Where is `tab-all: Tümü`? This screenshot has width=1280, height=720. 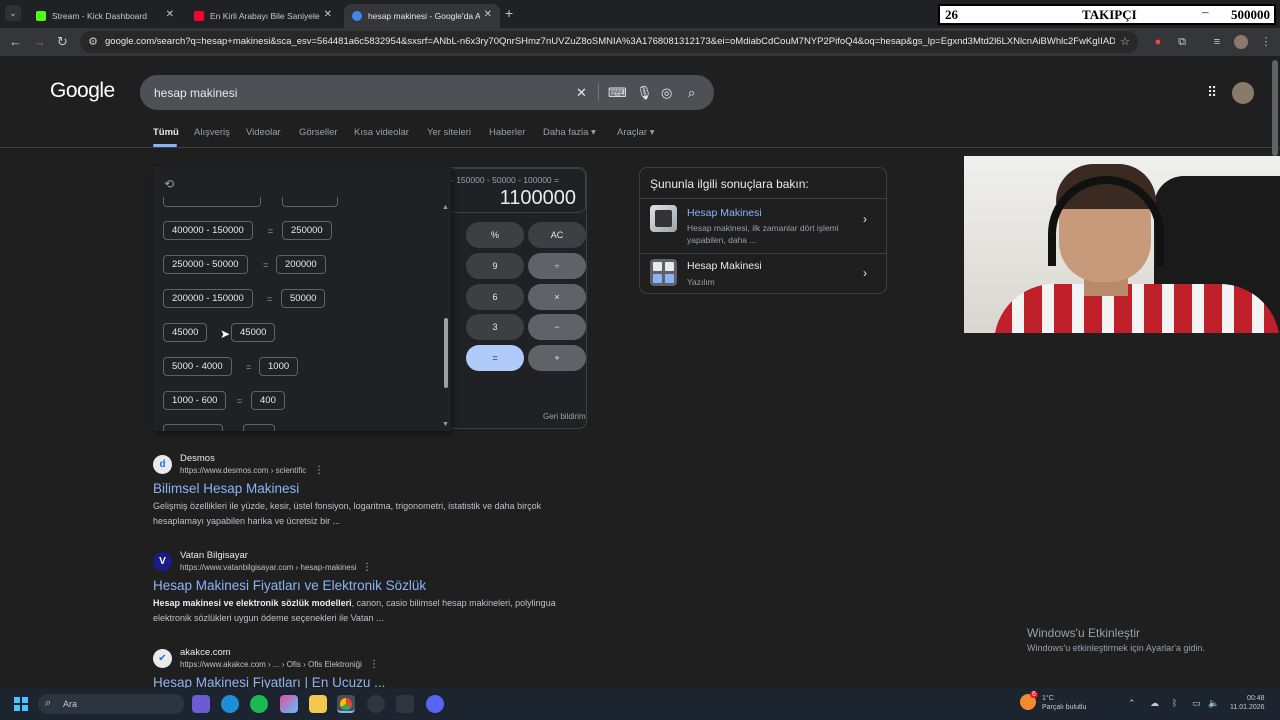 tab-all: Tümü is located at coordinates (166, 132).